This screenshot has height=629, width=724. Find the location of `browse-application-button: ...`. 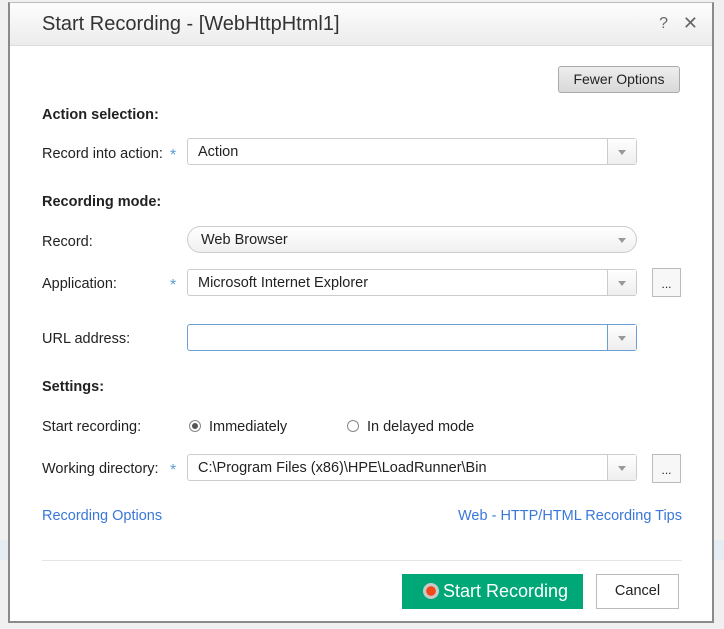

browse-application-button: ... is located at coordinates (666, 282).